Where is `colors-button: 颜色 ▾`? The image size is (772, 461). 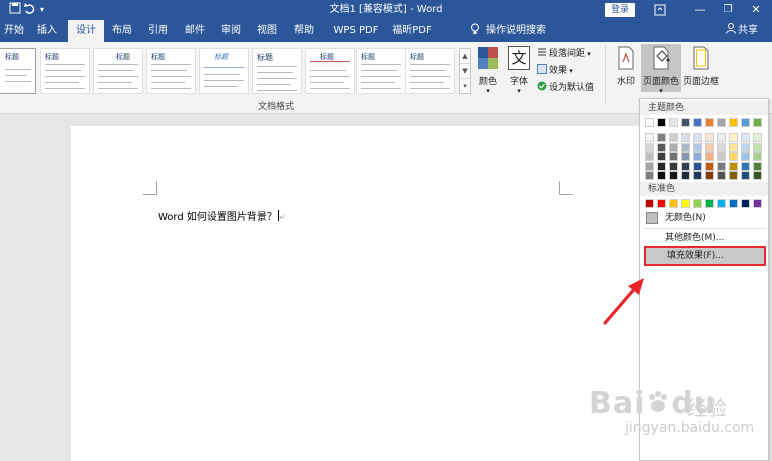 colors-button: 颜色 ▾ is located at coordinates (488, 70).